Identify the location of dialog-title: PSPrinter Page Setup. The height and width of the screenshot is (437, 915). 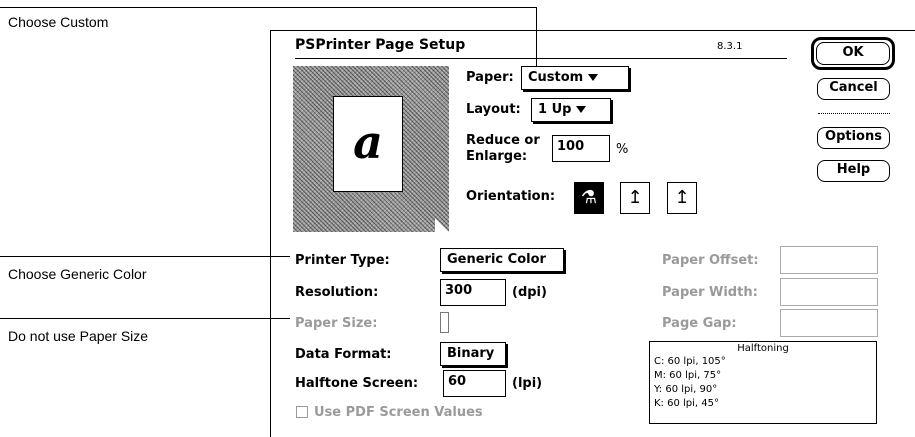
(380, 45).